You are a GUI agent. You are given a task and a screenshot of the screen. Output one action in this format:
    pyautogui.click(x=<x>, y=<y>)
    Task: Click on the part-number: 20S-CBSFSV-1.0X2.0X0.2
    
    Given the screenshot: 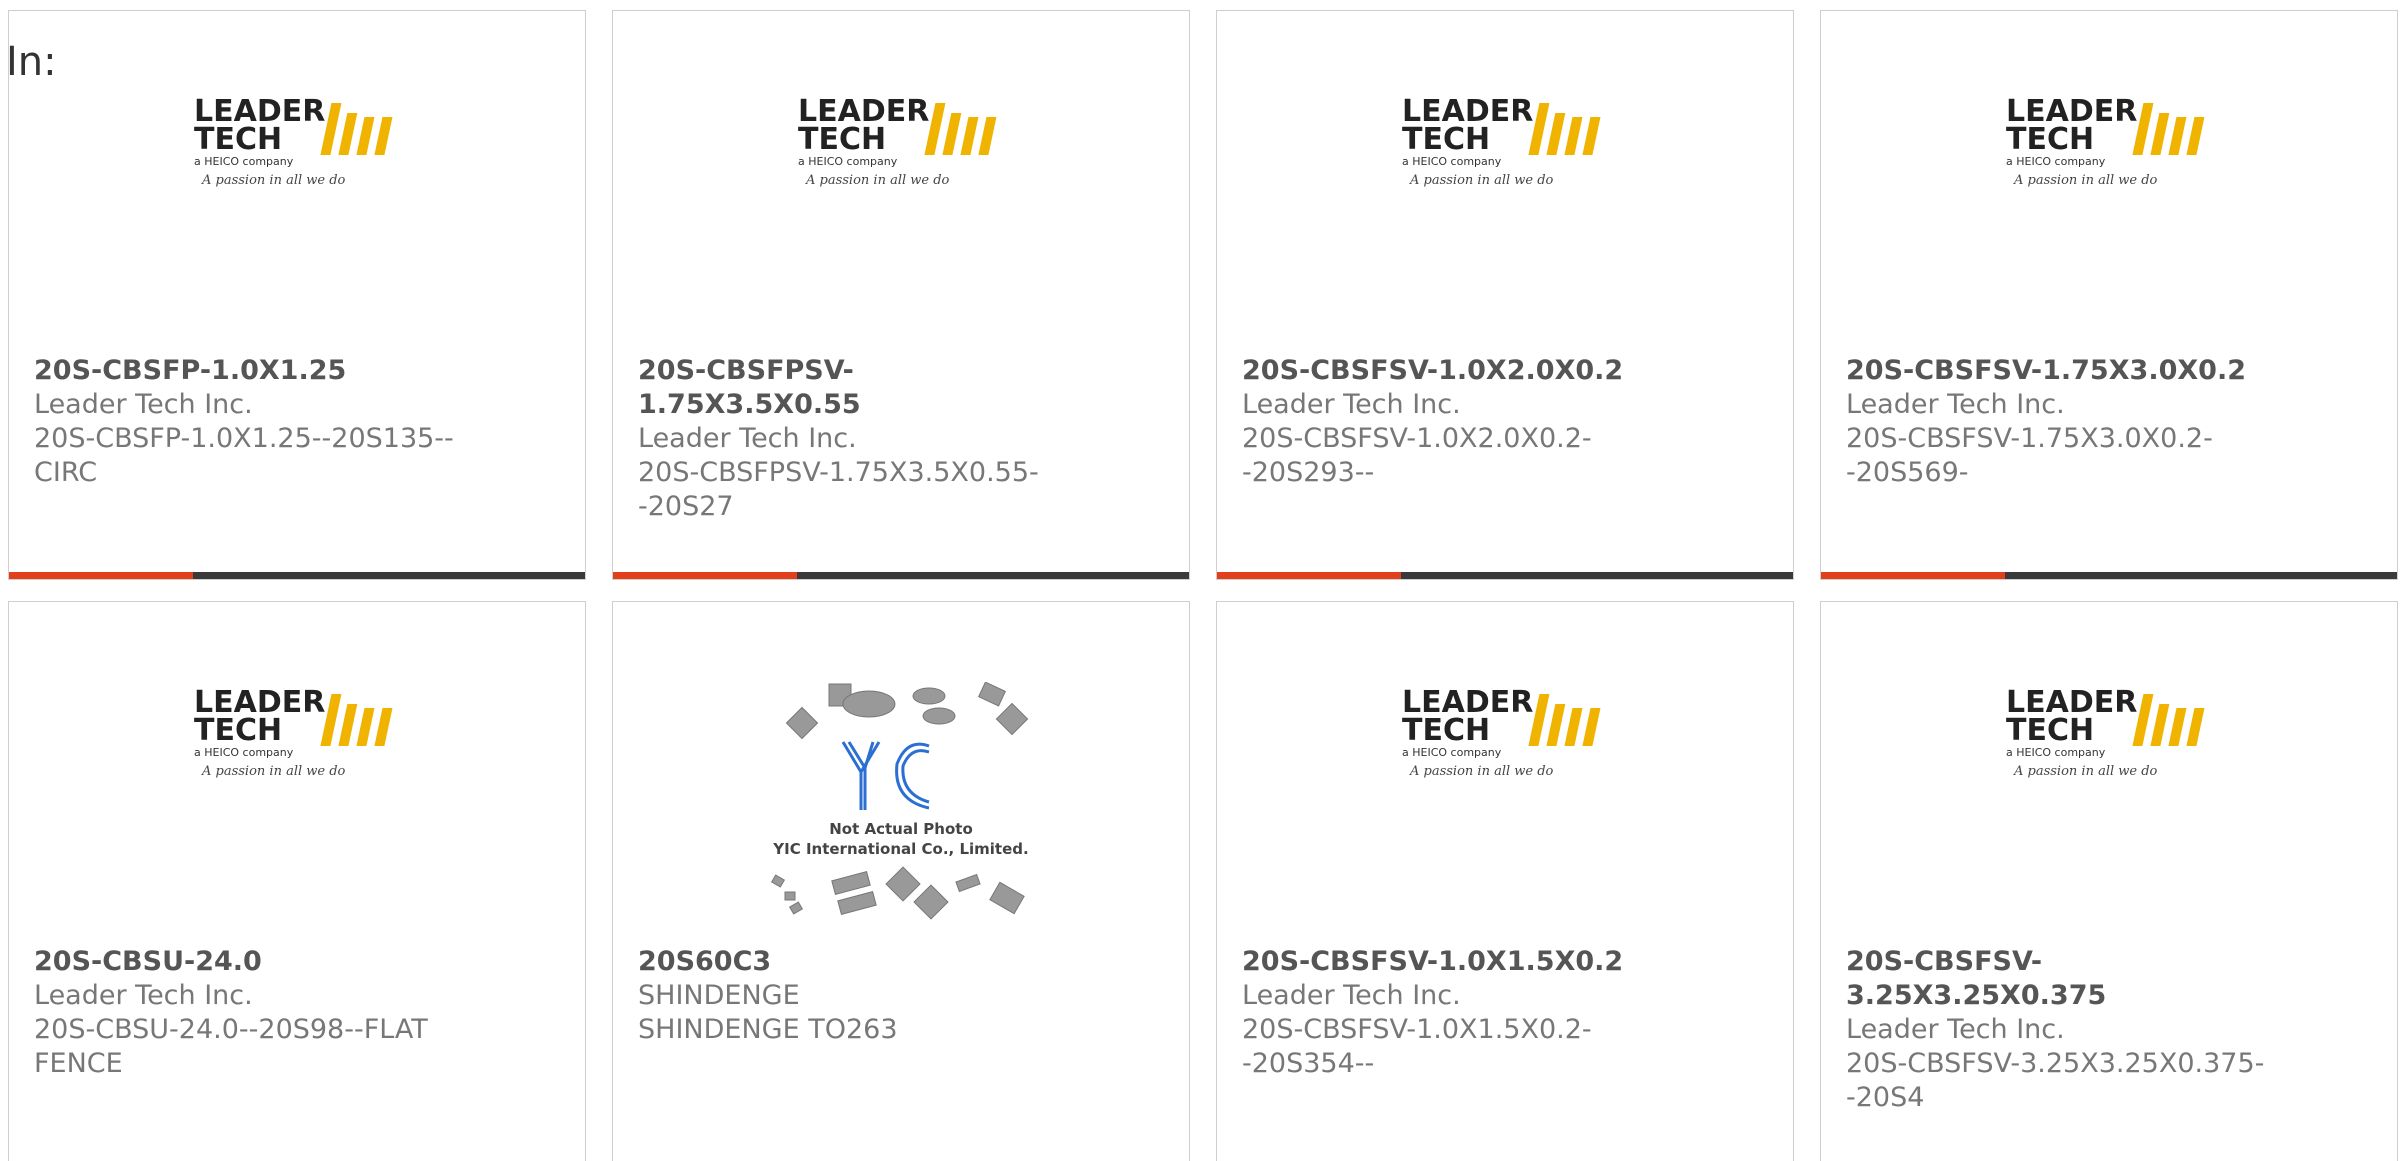 What is the action you would take?
    pyautogui.click(x=1452, y=371)
    